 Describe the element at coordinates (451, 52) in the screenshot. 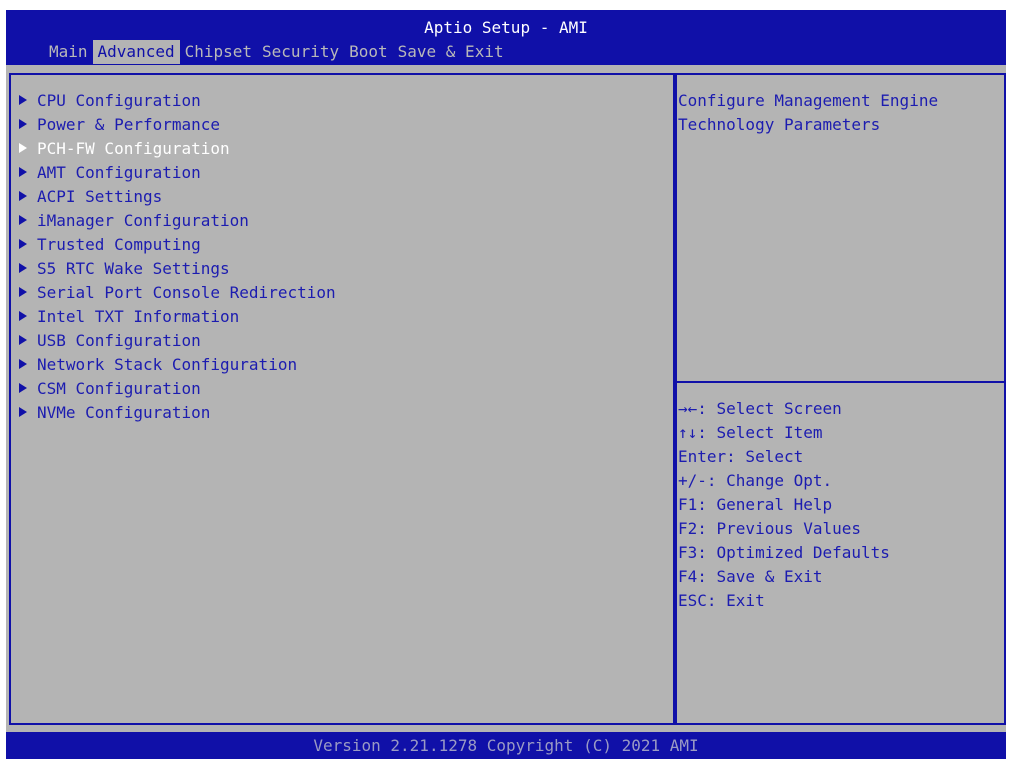

I see `tab-save-exit: Save & Exit` at that location.